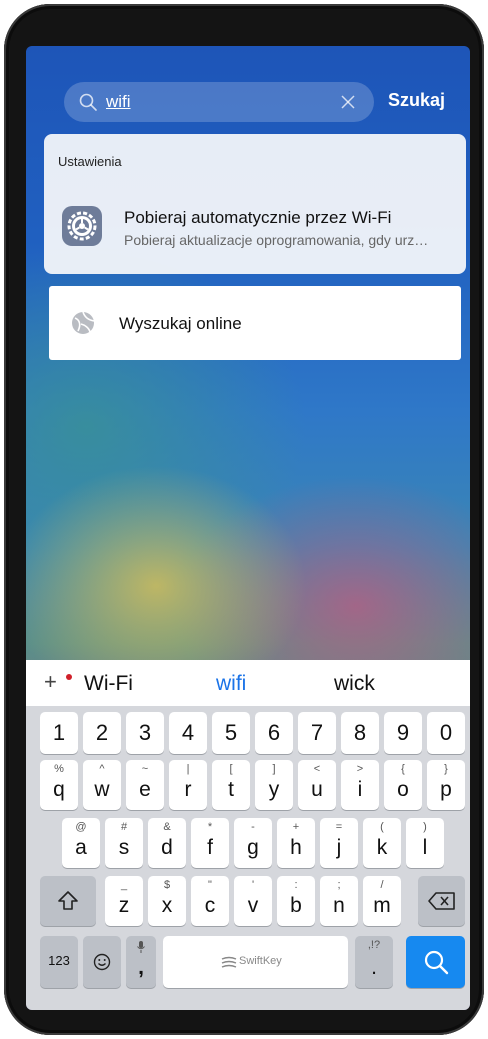  I want to click on swiftkey-logo-icon, so click(229, 962).